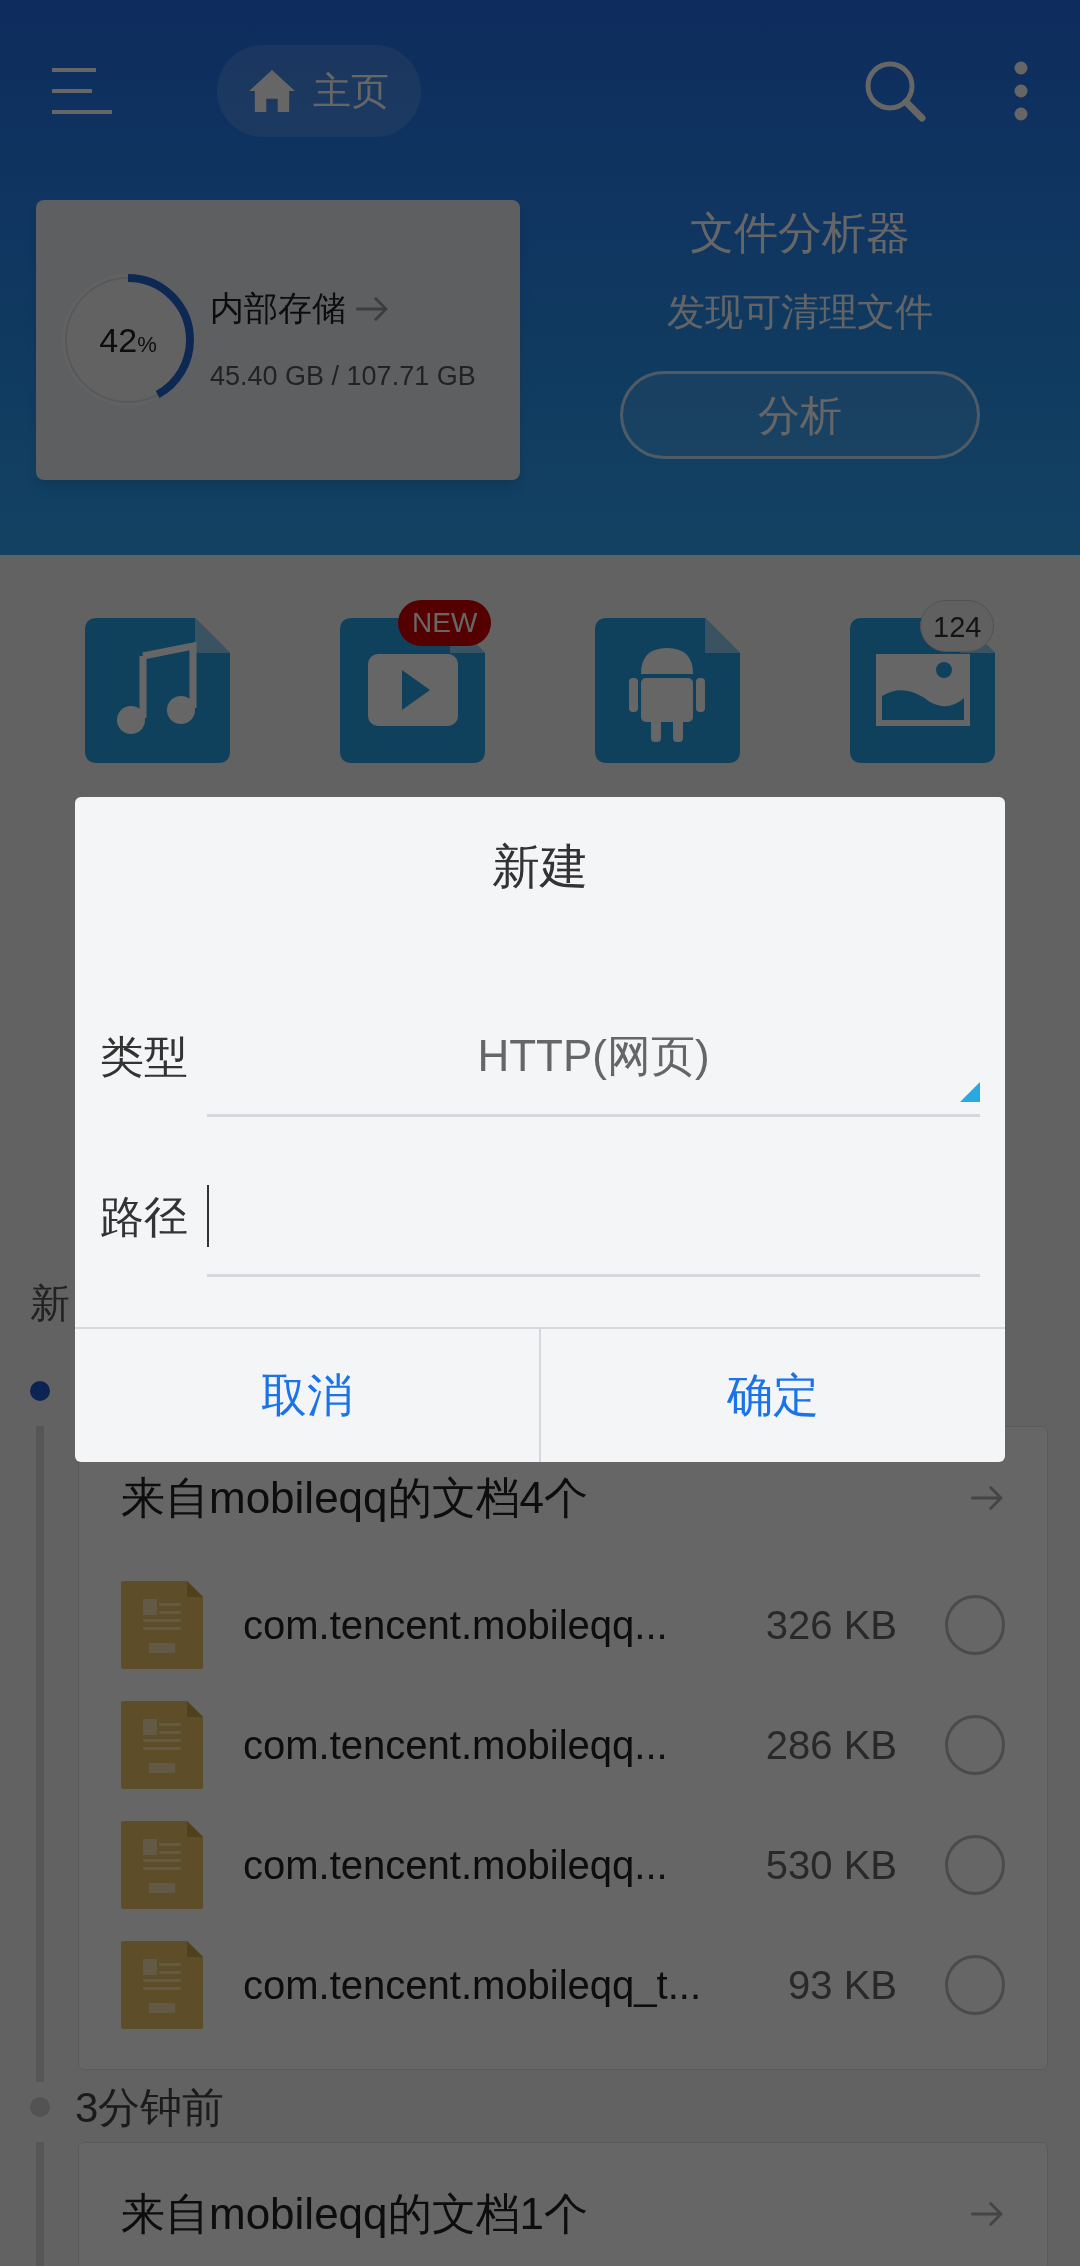  Describe the element at coordinates (272, 91) in the screenshot. I see `home-icon` at that location.